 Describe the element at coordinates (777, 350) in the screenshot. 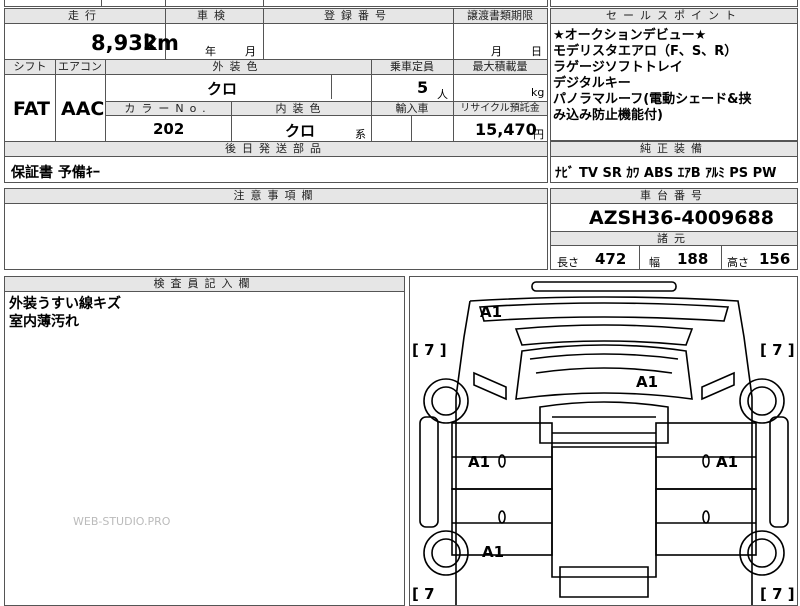

I see `tire-label-front-right: [ 7 ]` at that location.